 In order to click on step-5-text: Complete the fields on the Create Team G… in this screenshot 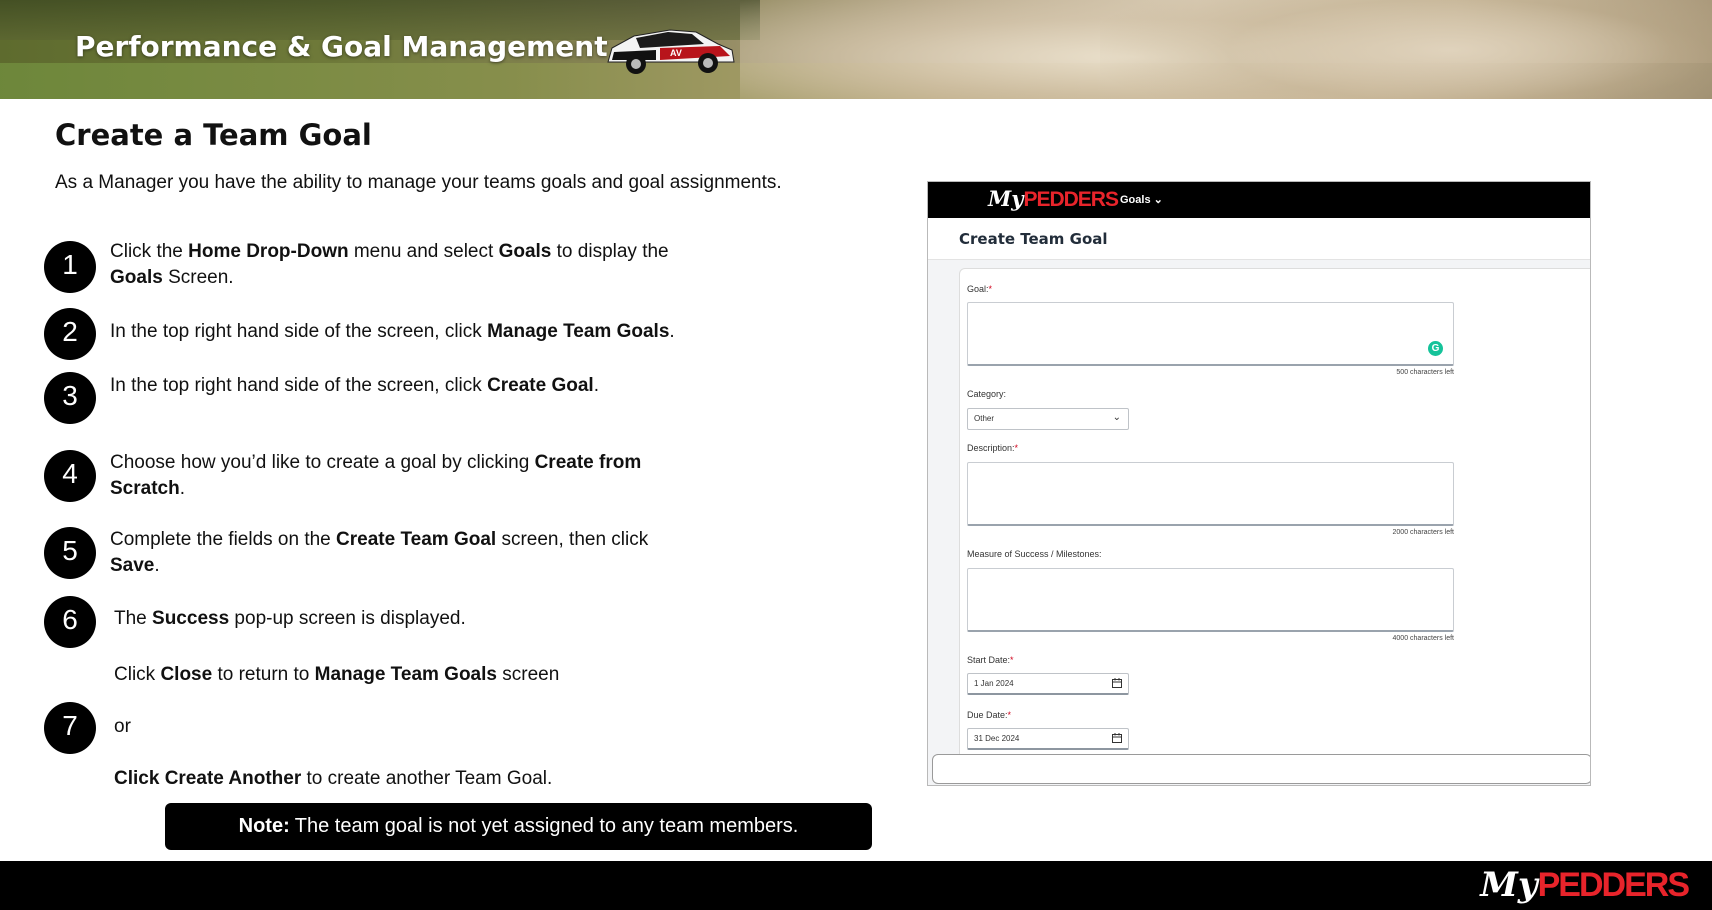, I will do `click(430, 553)`.